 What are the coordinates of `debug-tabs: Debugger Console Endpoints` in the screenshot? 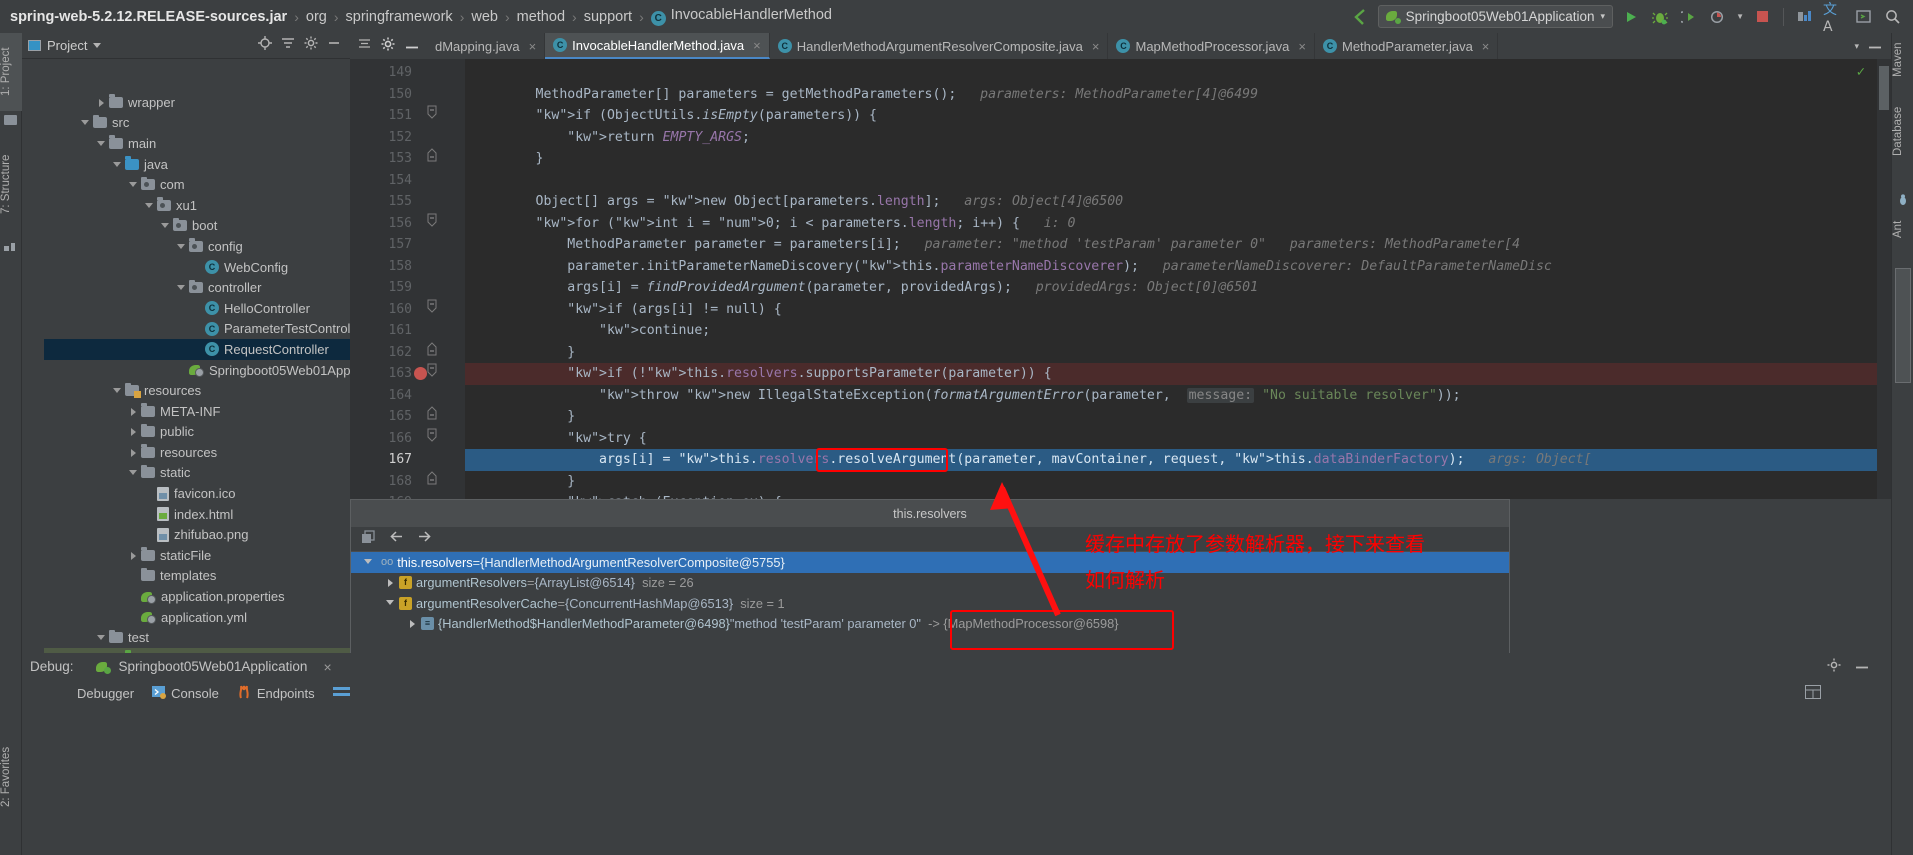 It's located at (956, 693).